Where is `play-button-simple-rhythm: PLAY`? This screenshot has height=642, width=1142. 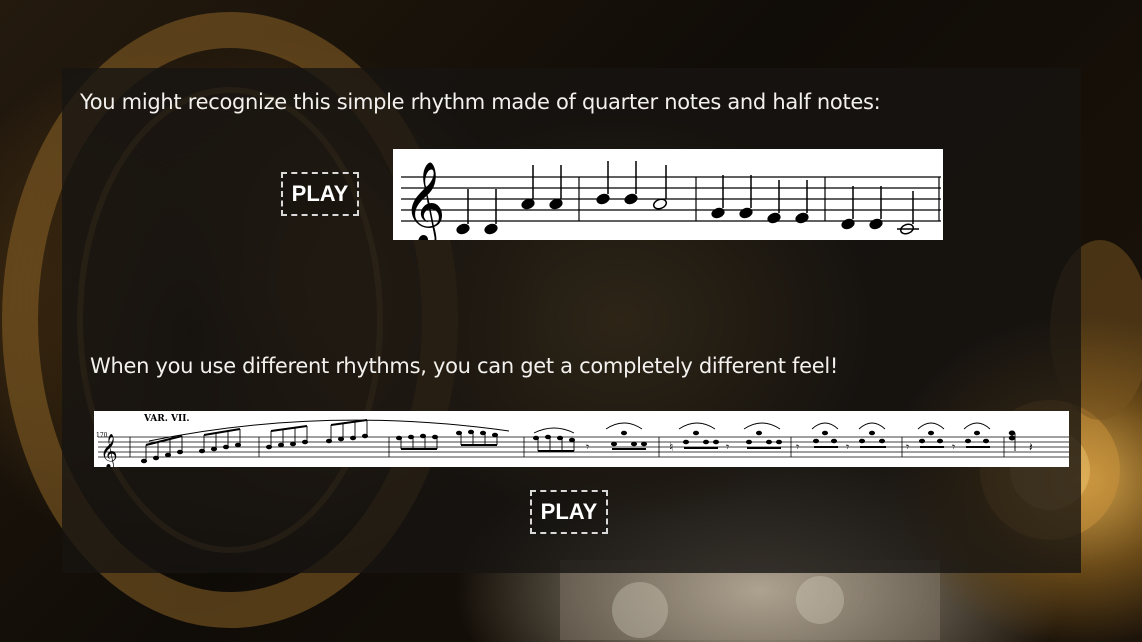
play-button-simple-rhythm: PLAY is located at coordinates (320, 194).